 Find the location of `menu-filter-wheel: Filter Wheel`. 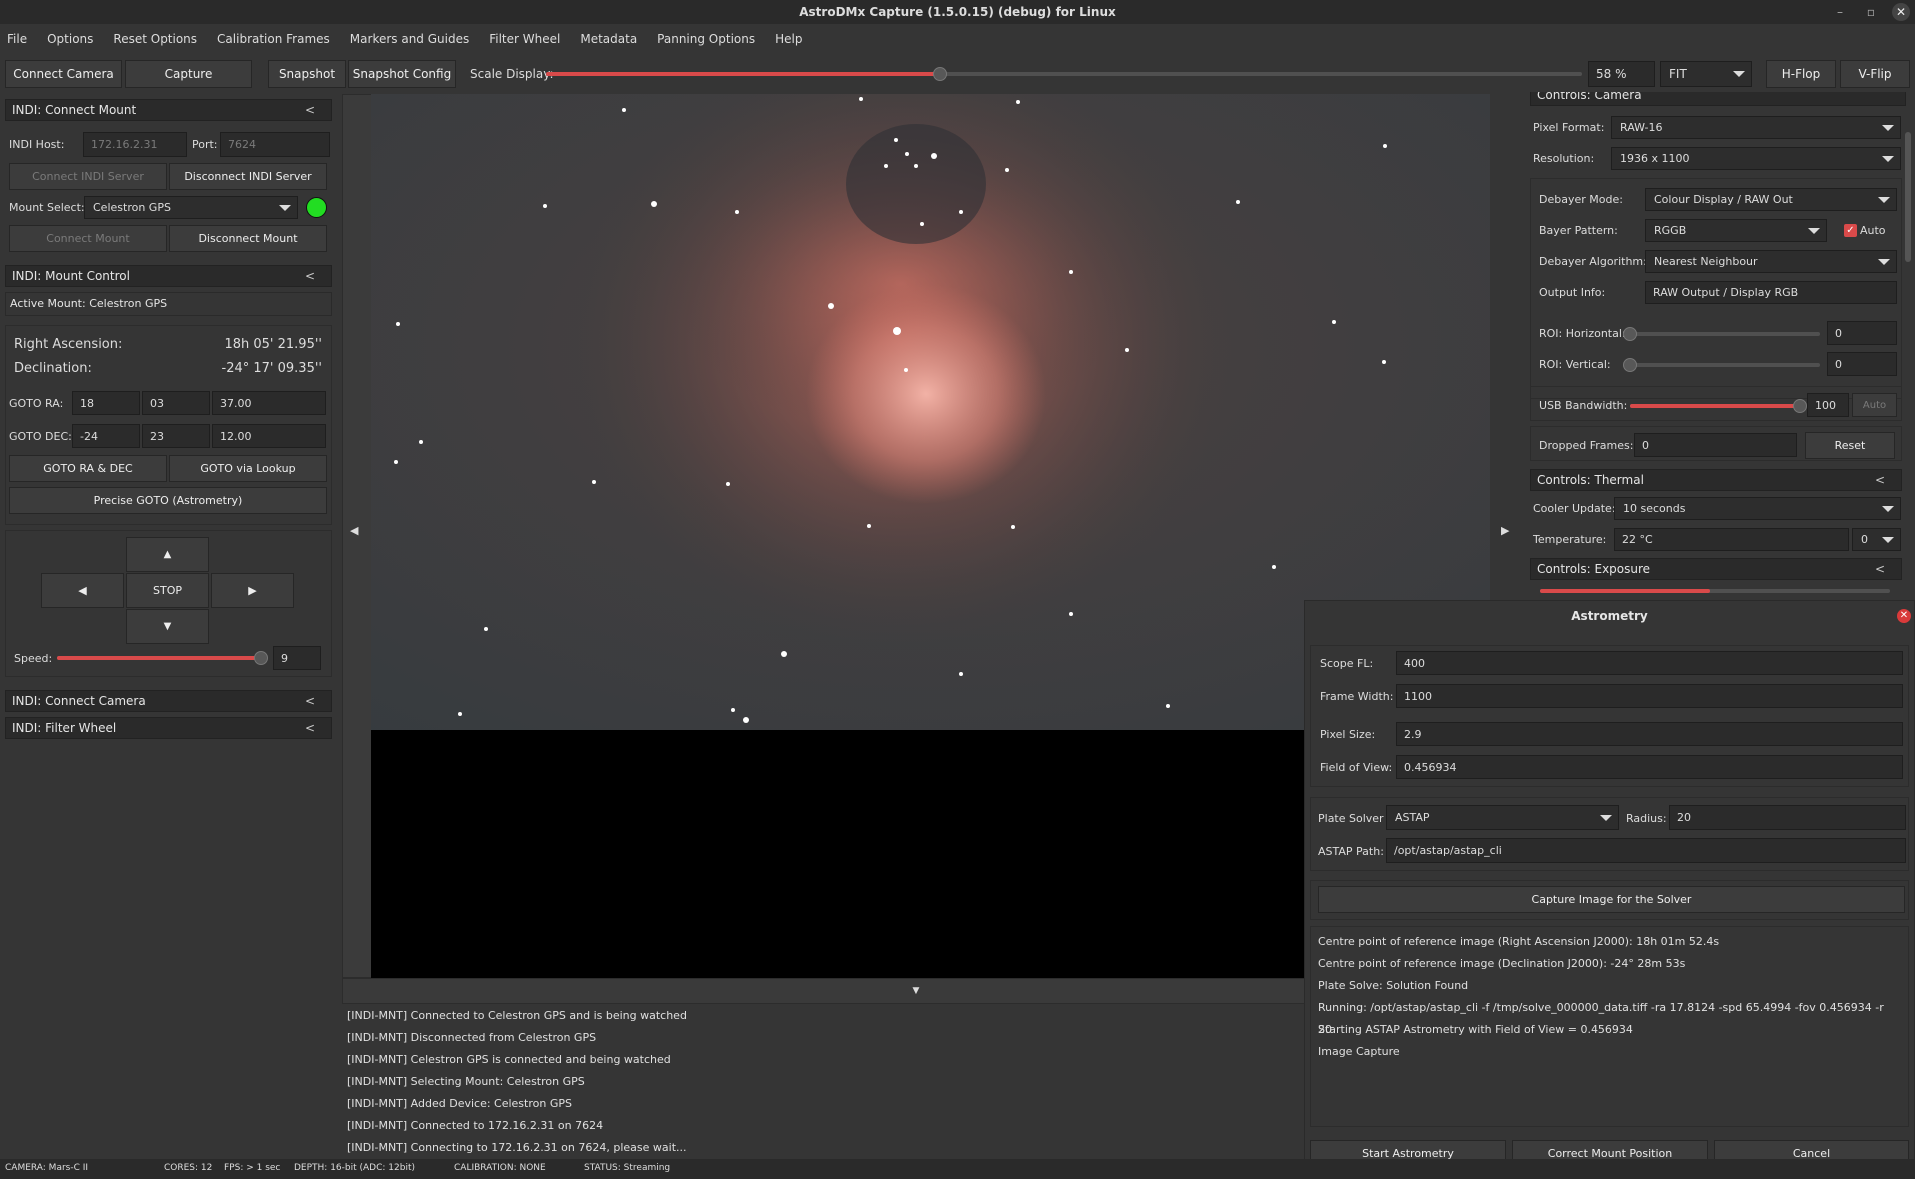

menu-filter-wheel: Filter Wheel is located at coordinates (524, 39).